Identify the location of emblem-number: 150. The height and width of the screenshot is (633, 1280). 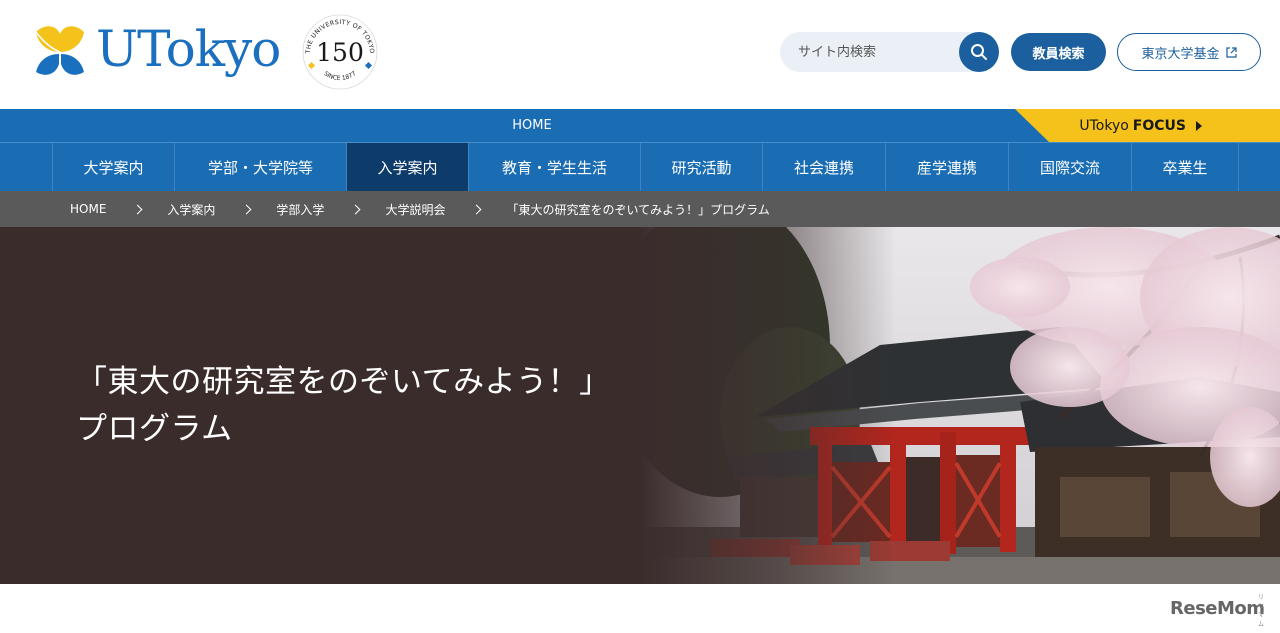
(340, 52).